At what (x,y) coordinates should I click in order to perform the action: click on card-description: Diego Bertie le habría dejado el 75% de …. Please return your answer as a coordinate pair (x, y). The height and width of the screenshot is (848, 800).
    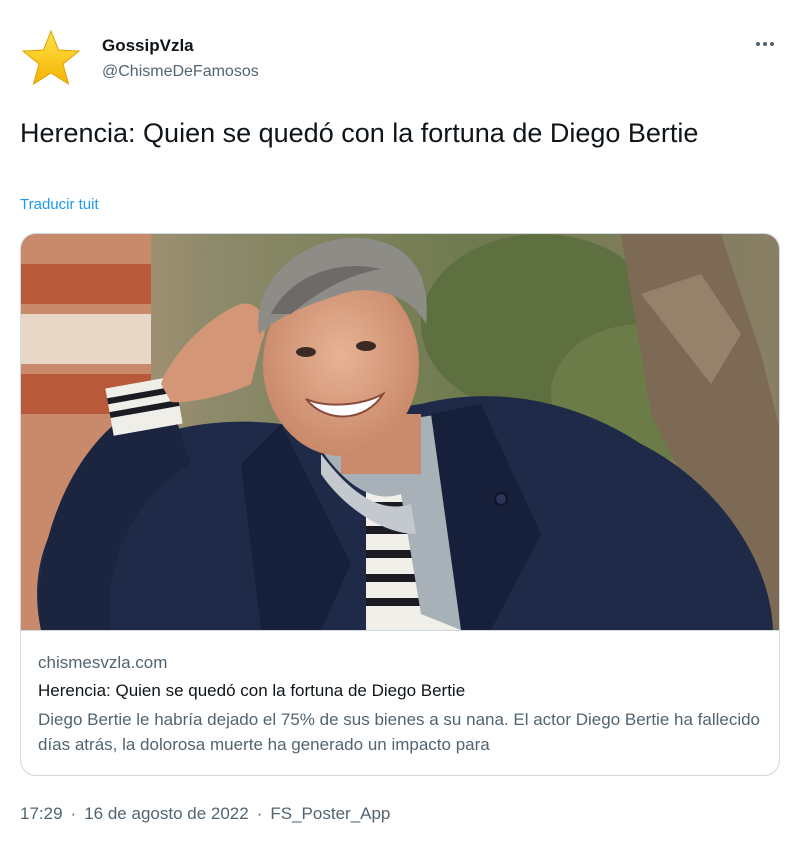
    Looking at the image, I should click on (399, 732).